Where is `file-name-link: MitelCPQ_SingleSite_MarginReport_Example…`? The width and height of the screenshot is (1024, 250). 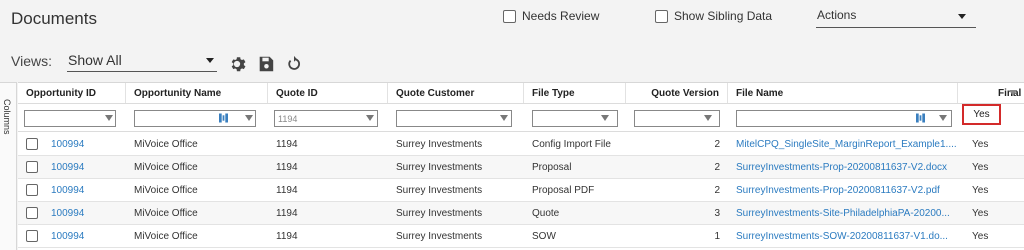
file-name-link: MitelCPQ_SingleSite_MarginReport_Example… is located at coordinates (846, 144).